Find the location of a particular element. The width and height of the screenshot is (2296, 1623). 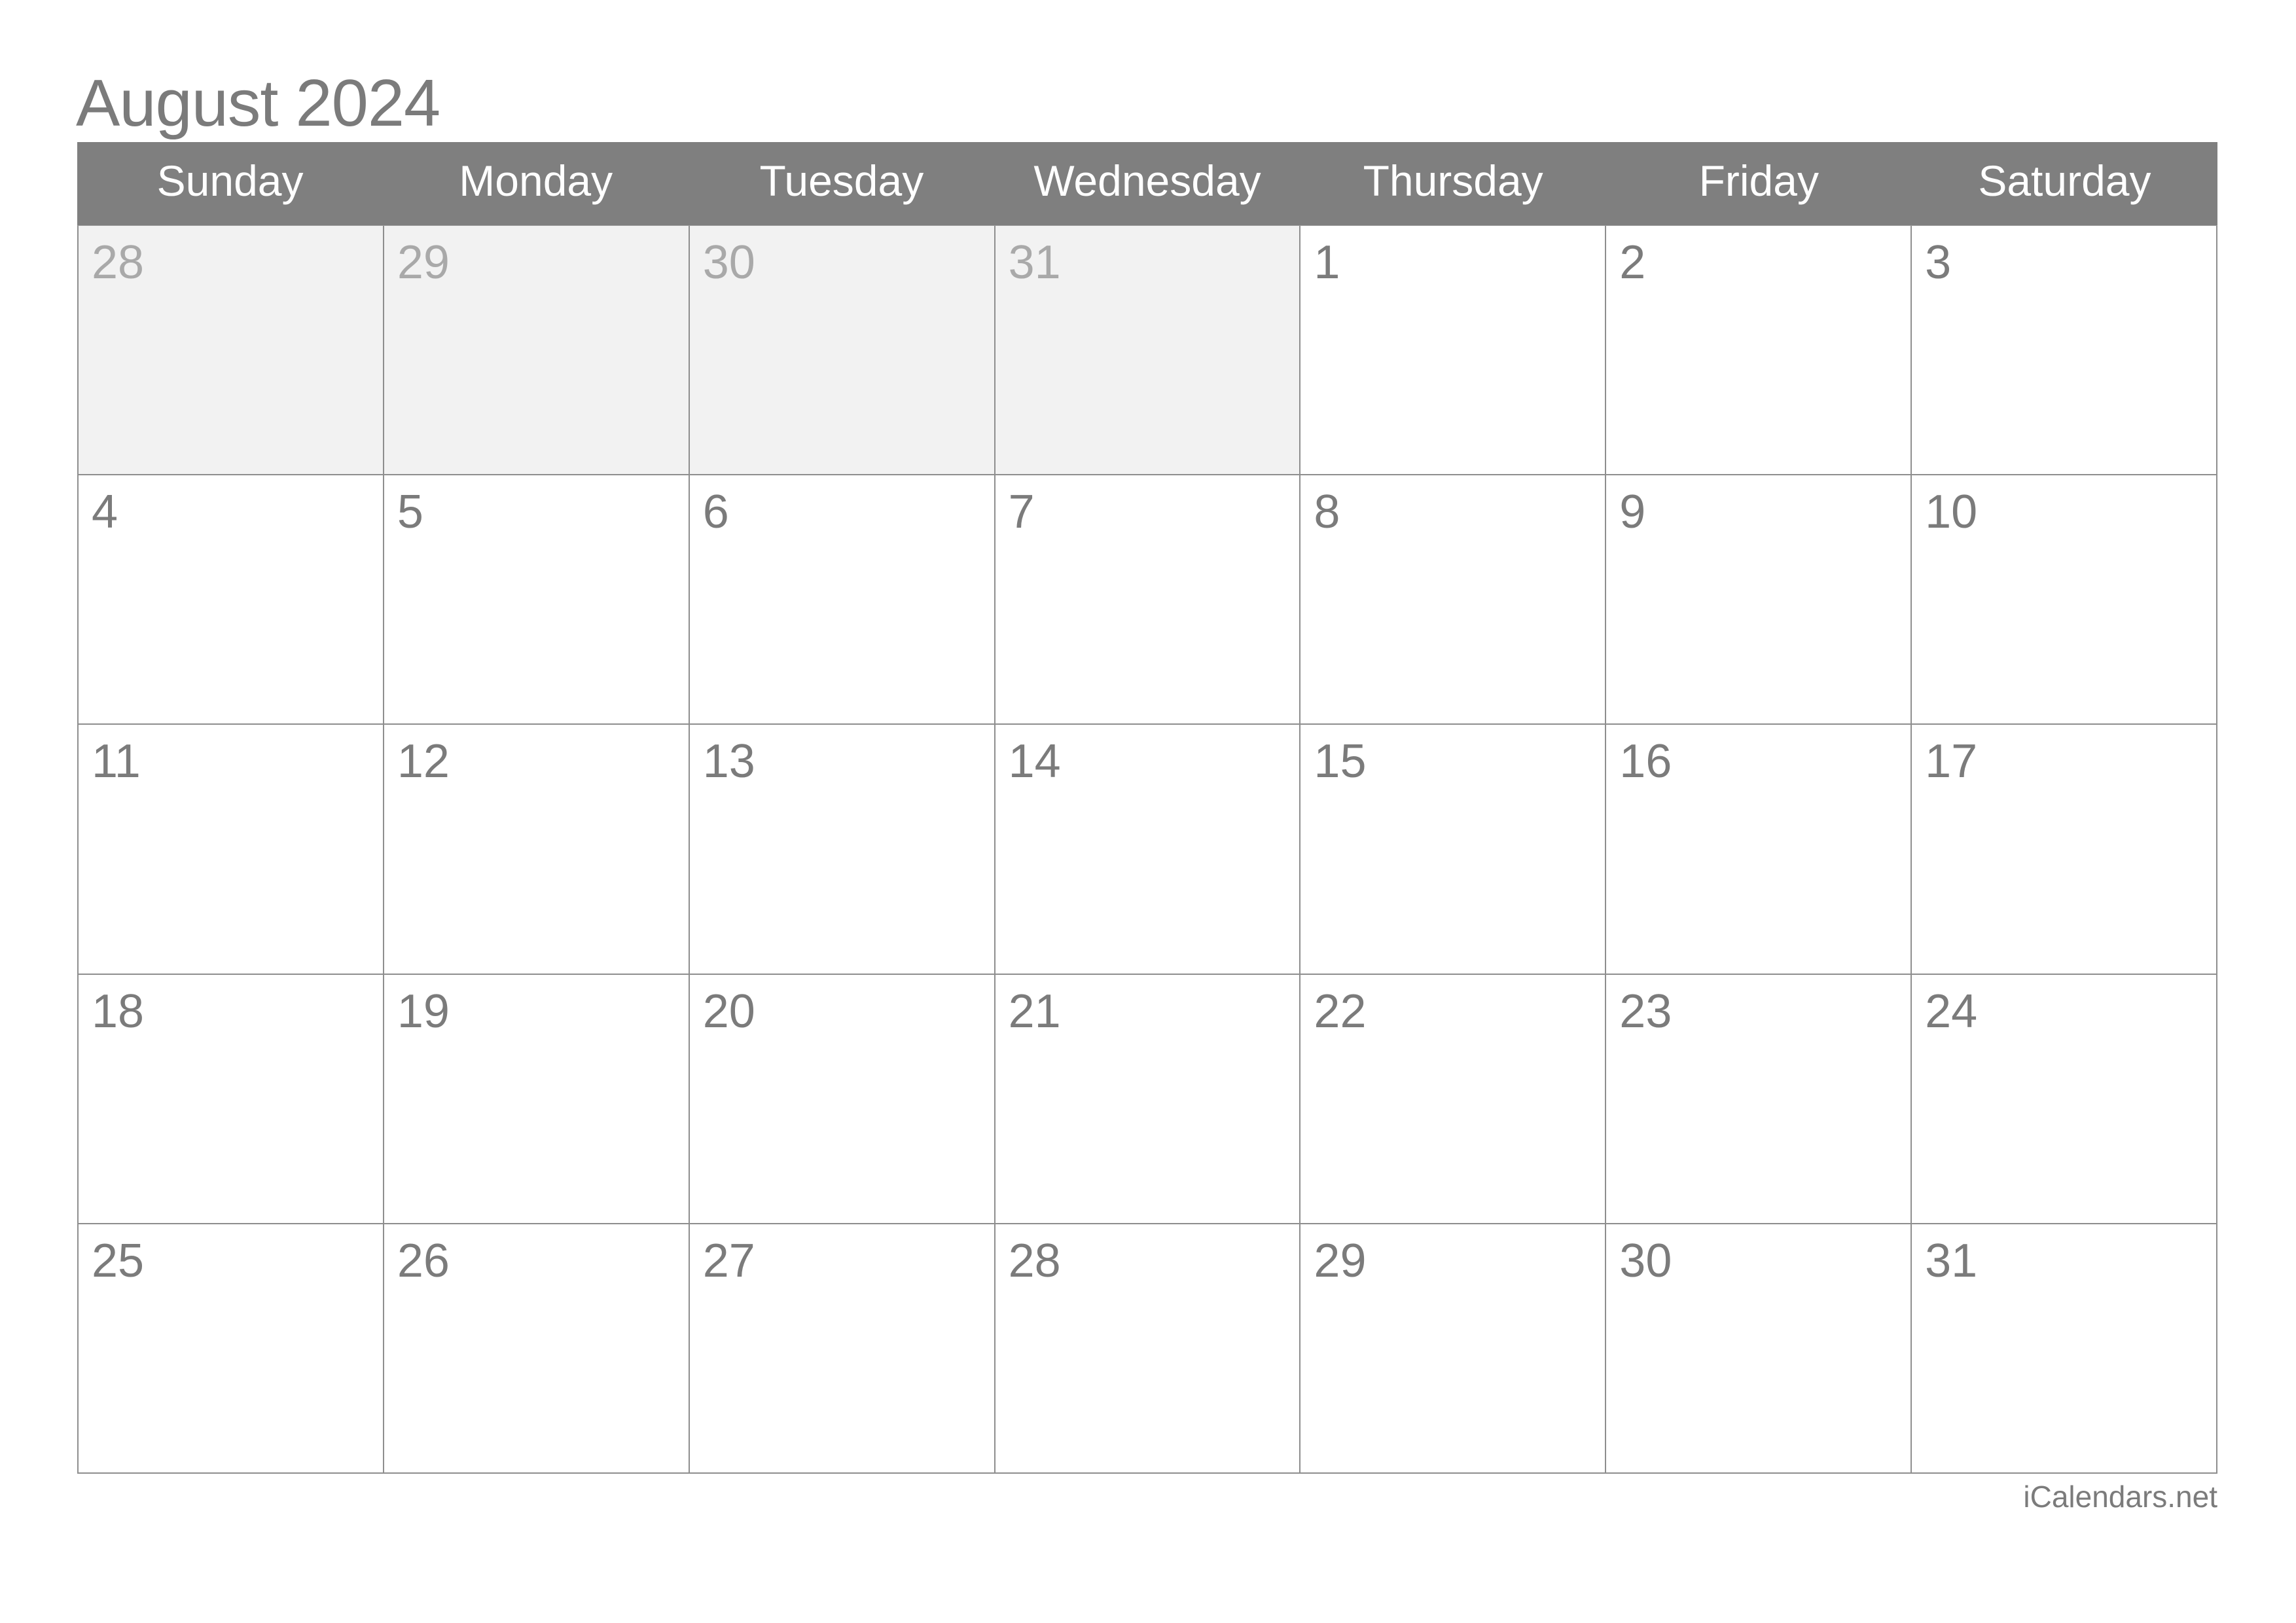

day-cell-other-month: 30 is located at coordinates (842, 351).